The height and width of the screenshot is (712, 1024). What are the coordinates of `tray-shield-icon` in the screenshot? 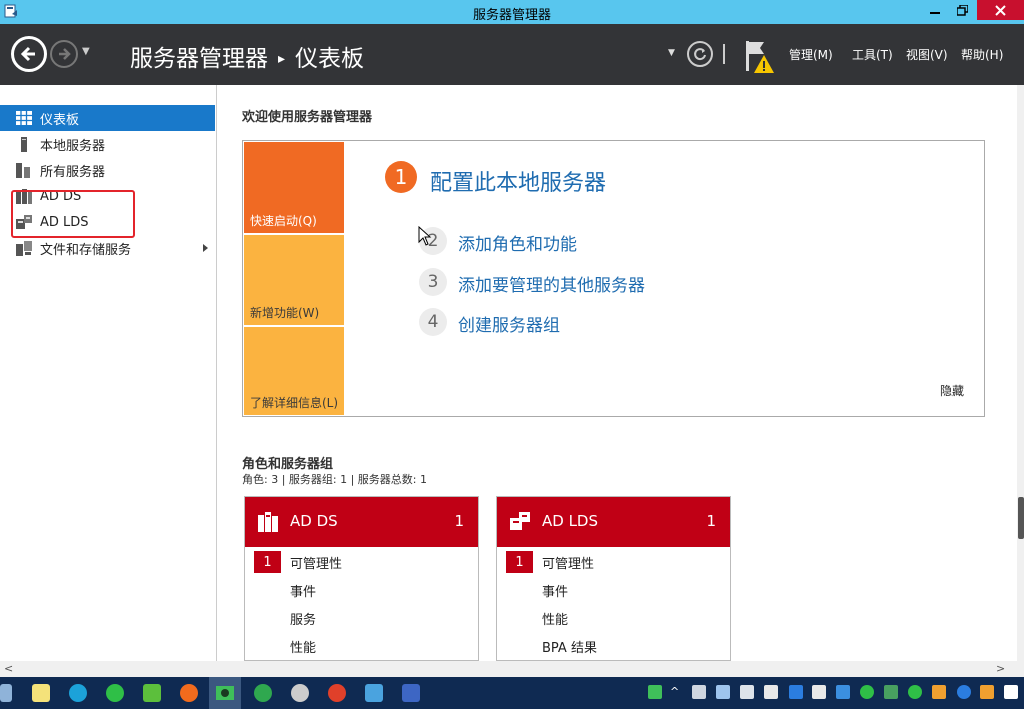 It's located at (771, 692).